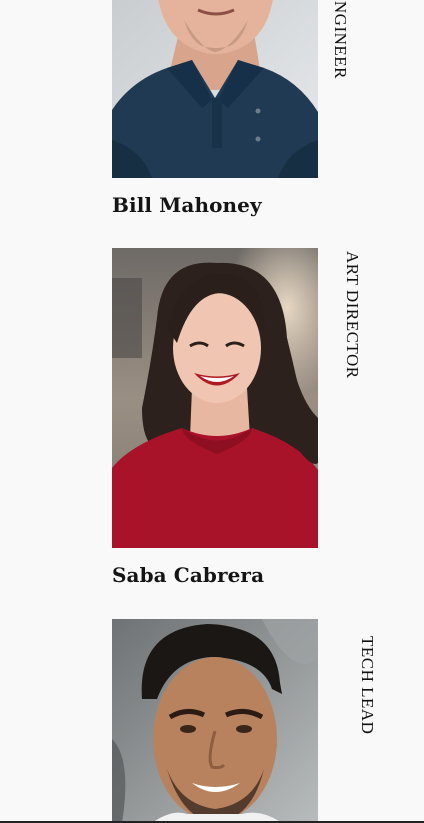 This screenshot has width=424, height=823. I want to click on team-member-card: Bill Mahoney, so click(215, 110).